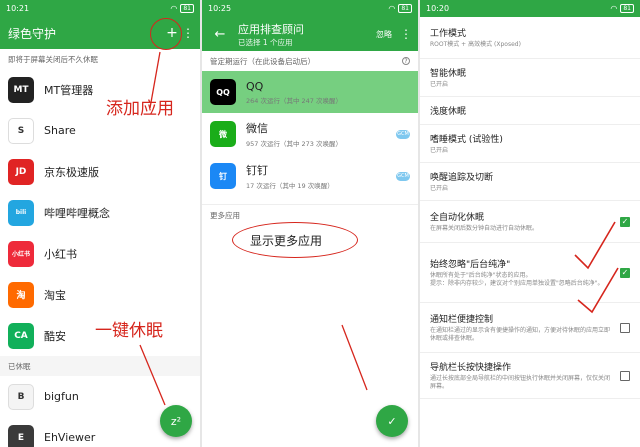 This screenshot has width=640, height=447. What do you see at coordinates (18, 8) in the screenshot?
I see `status-time: 10:21` at bounding box center [18, 8].